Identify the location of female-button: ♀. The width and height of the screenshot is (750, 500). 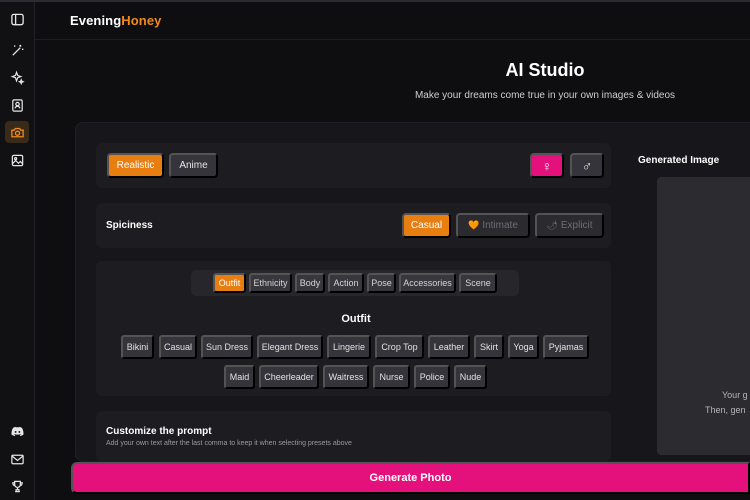
(547, 165).